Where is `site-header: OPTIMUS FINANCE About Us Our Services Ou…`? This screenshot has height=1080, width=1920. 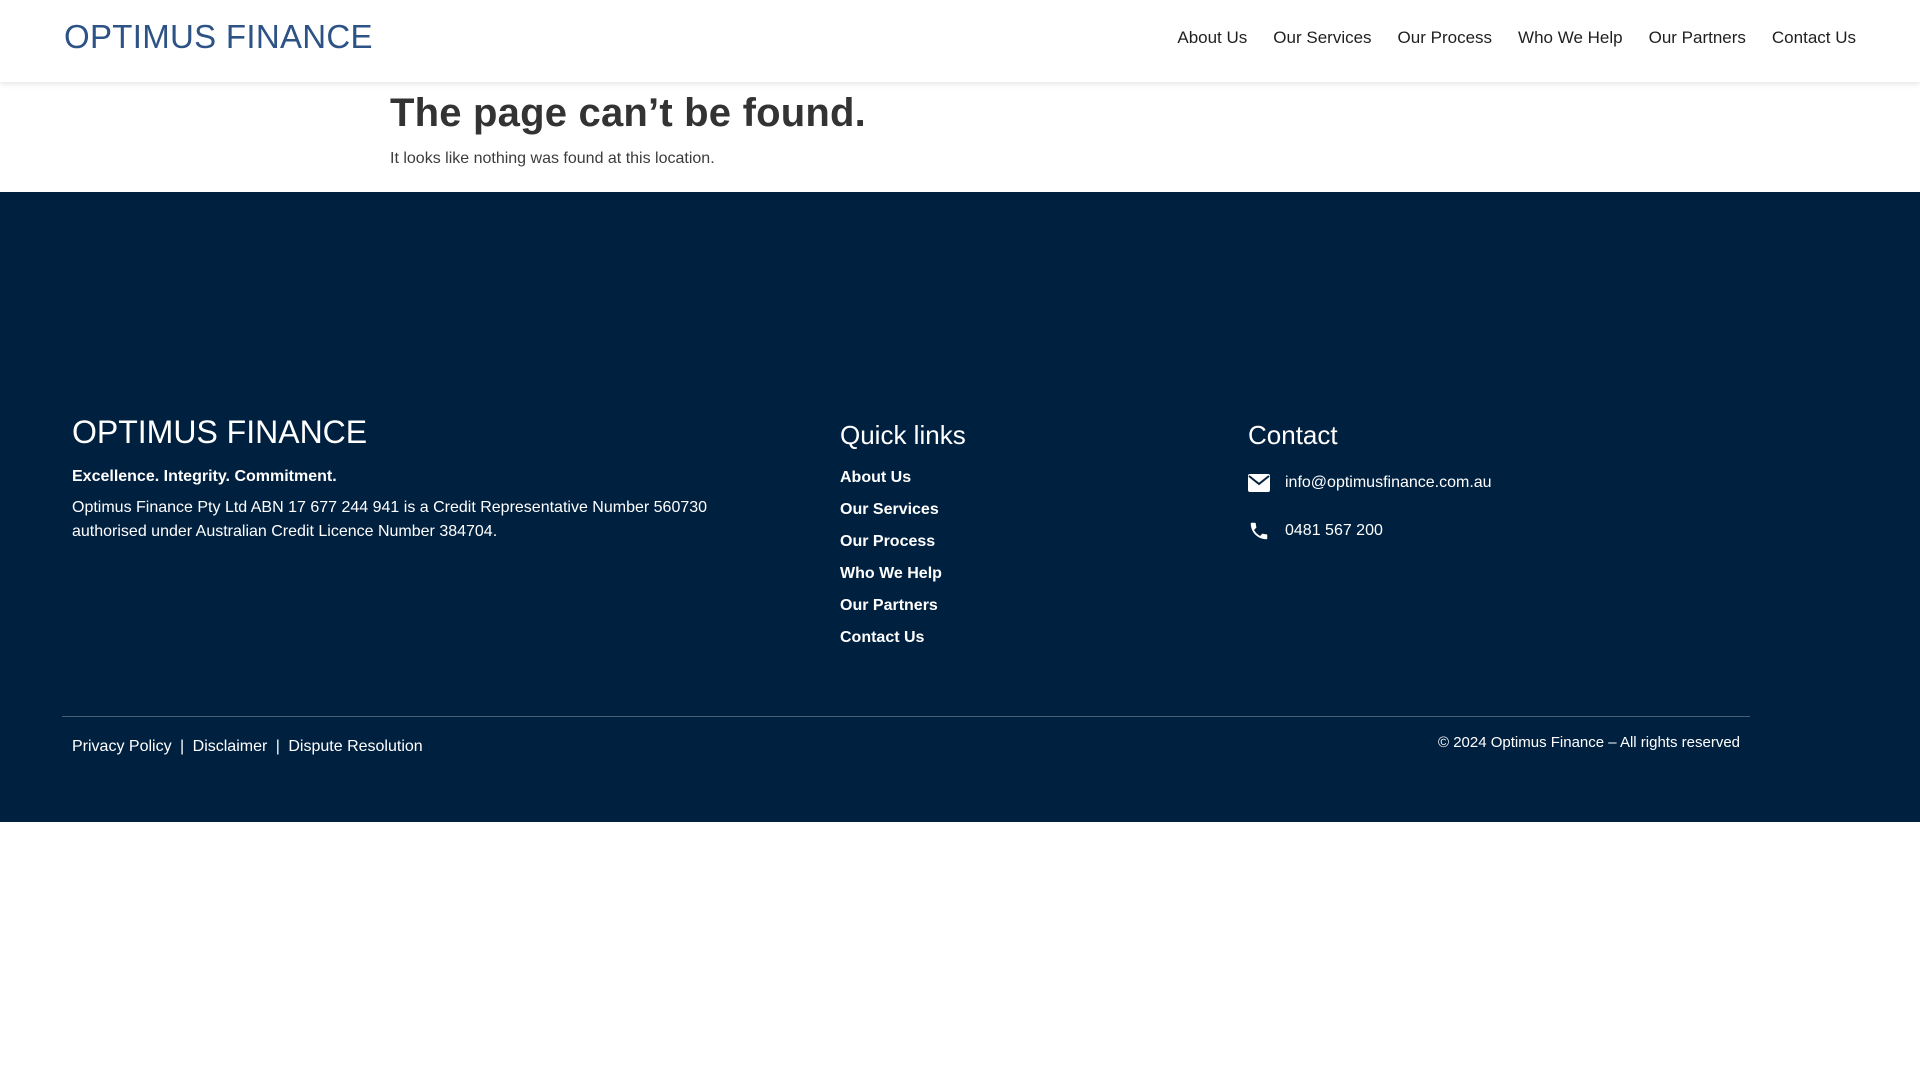
site-header: OPTIMUS FINANCE About Us Our Services Ou… is located at coordinates (960, 41).